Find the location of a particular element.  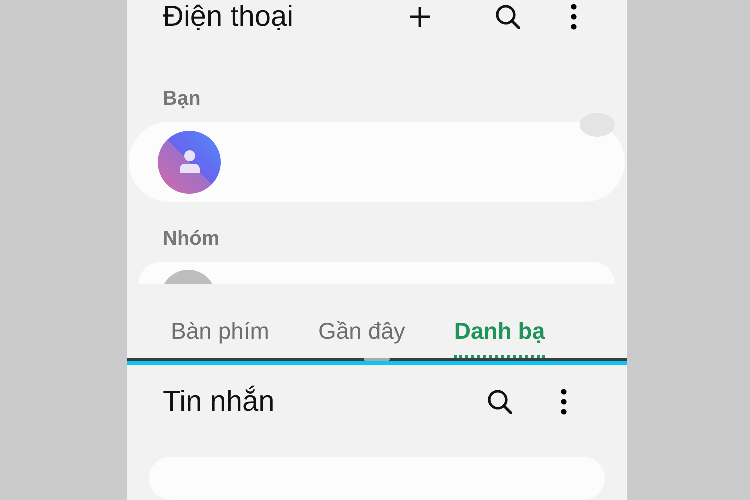

tab: Gần đây is located at coordinates (362, 334).